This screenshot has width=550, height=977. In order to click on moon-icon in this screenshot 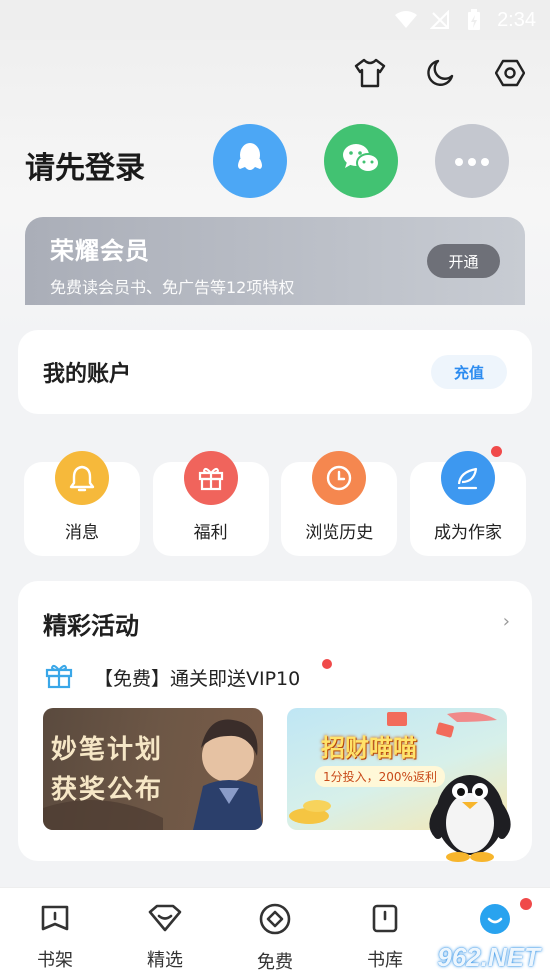, I will do `click(440, 73)`.